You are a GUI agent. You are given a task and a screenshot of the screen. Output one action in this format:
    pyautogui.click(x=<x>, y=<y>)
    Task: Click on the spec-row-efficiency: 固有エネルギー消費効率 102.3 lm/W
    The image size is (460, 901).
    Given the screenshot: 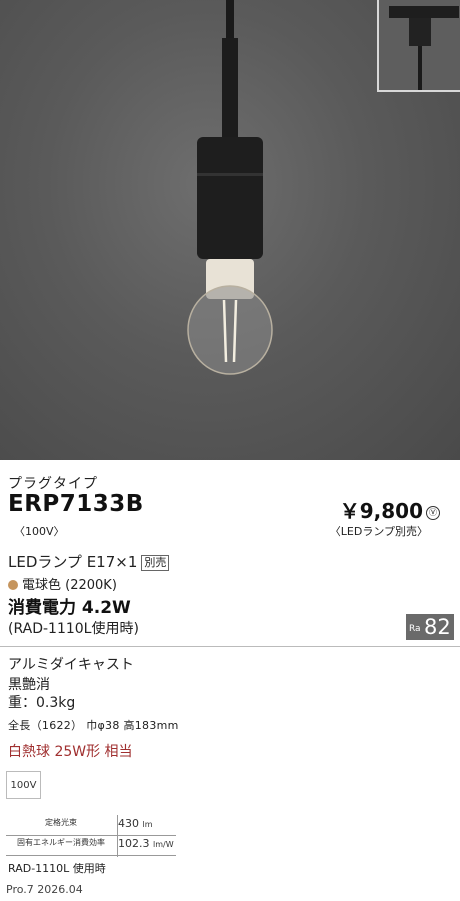 What is the action you would take?
    pyautogui.click(x=91, y=846)
    